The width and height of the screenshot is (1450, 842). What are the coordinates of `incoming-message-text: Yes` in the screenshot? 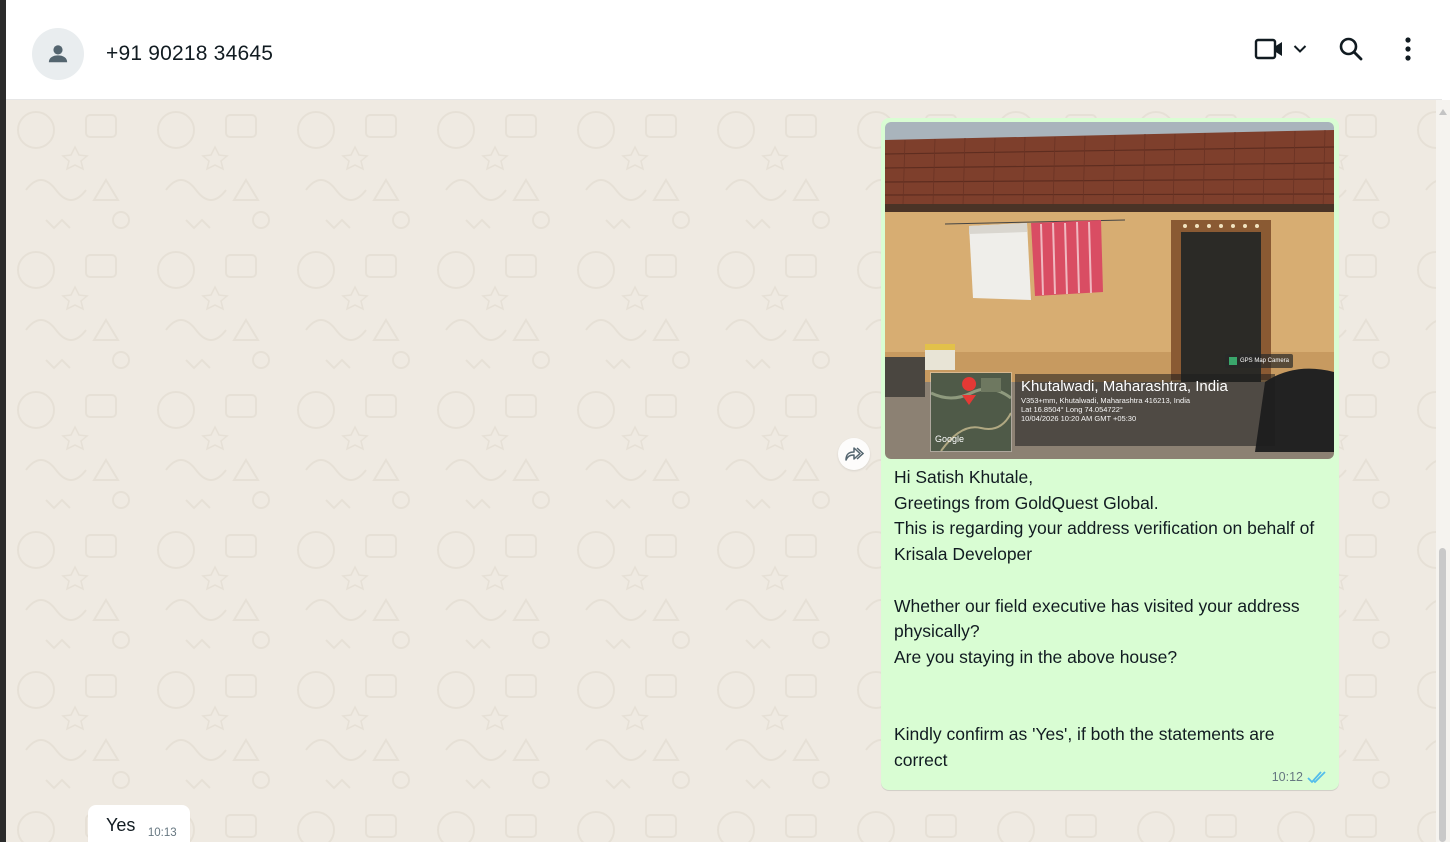 It's located at (121, 825).